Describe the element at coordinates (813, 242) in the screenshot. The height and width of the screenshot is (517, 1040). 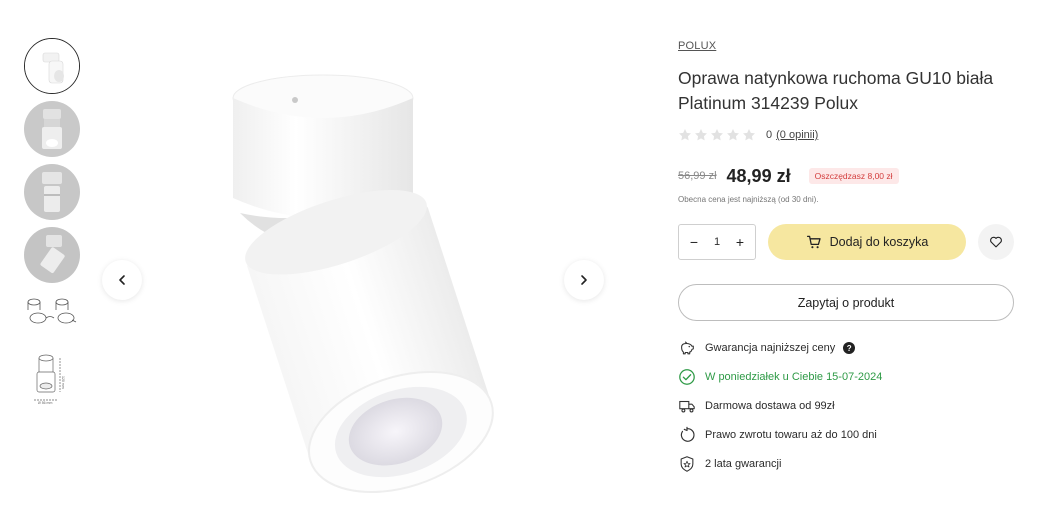
I see `cart-icon` at that location.